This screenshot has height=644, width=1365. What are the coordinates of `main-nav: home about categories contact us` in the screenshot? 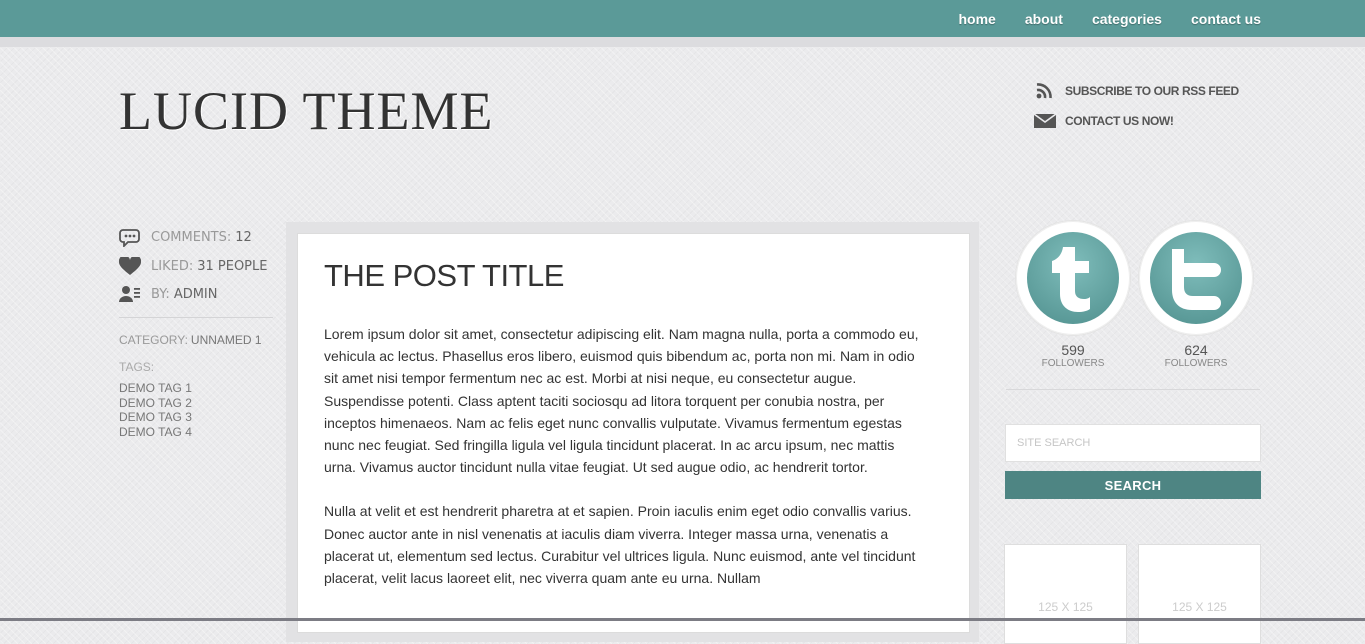 It's located at (1095, 18).